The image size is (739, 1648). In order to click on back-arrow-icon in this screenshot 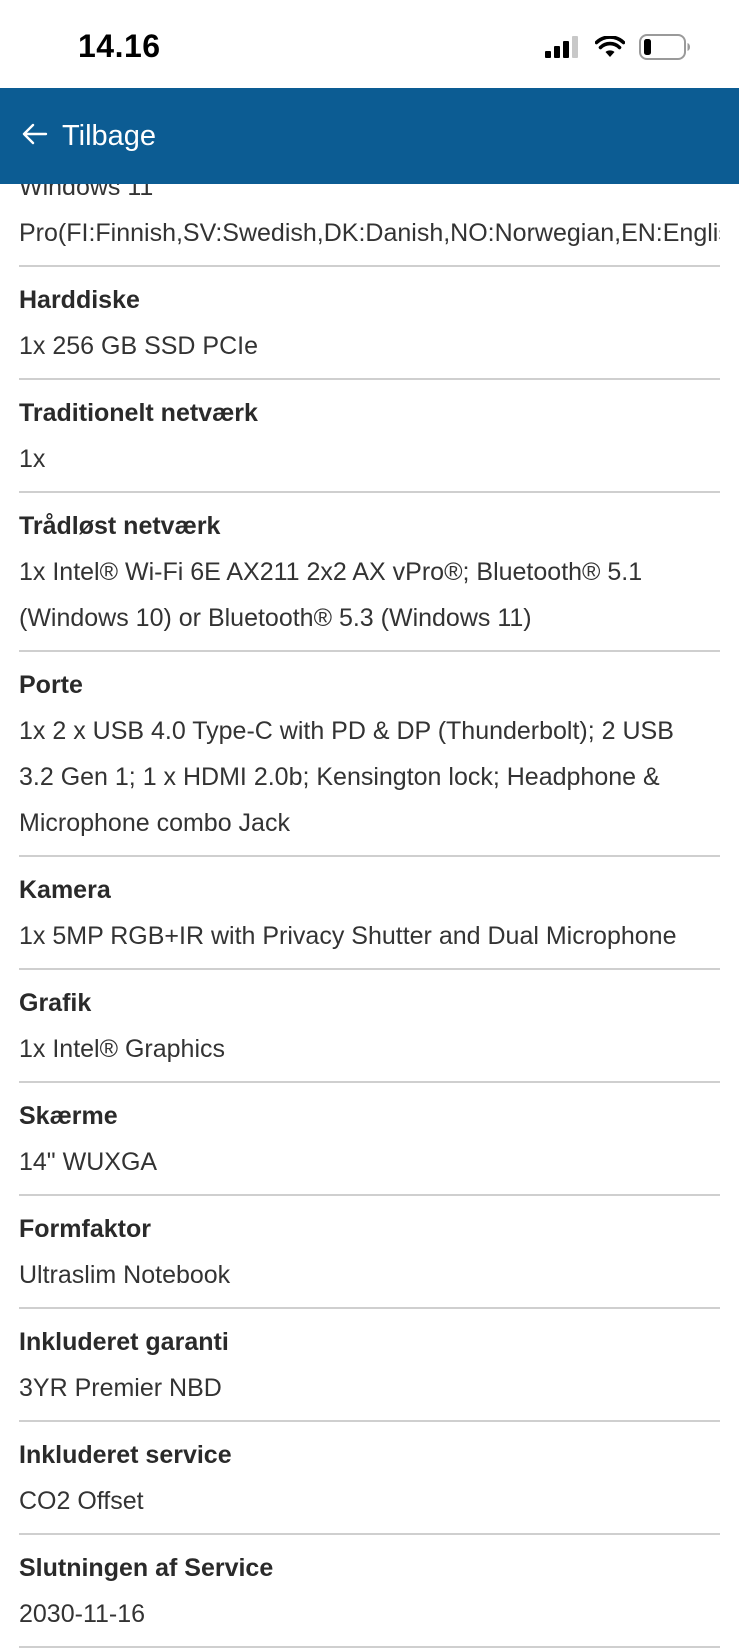, I will do `click(35, 136)`.